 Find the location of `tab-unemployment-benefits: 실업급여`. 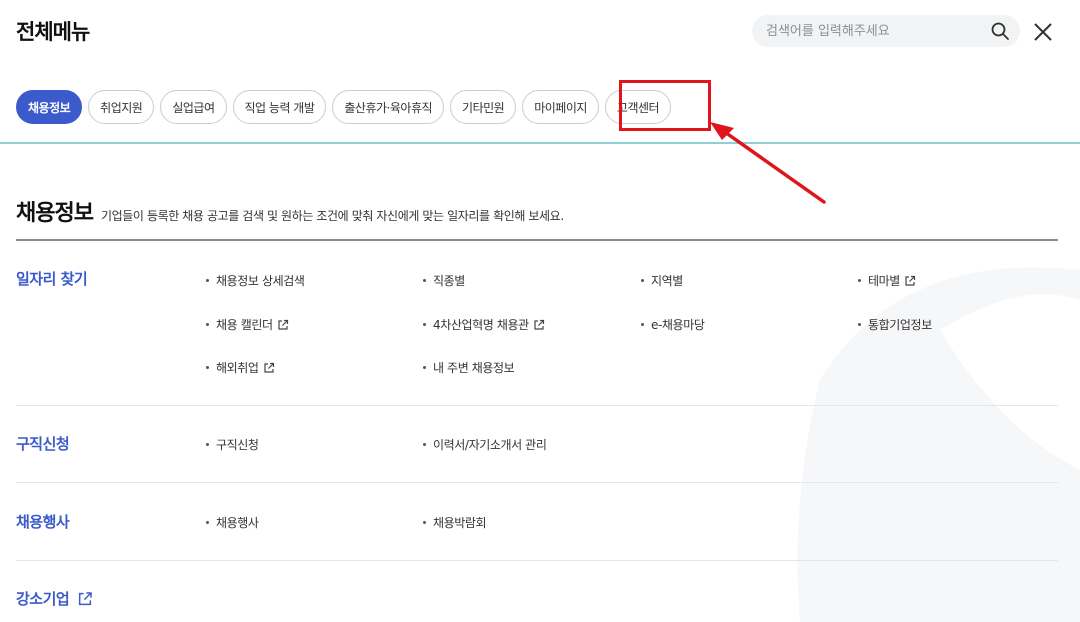

tab-unemployment-benefits: 실업급여 is located at coordinates (193, 107).